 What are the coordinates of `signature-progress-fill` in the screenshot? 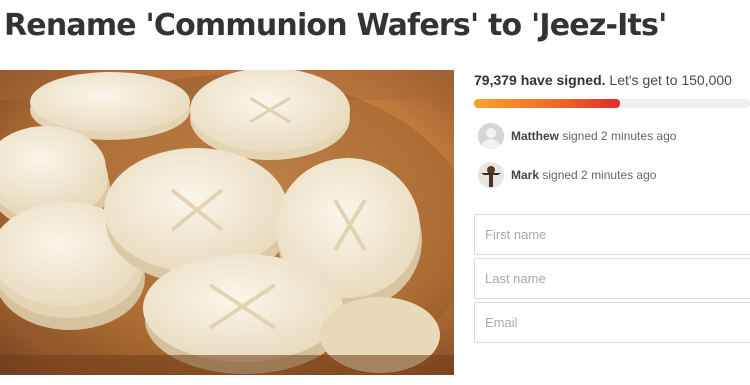 It's located at (547, 103).